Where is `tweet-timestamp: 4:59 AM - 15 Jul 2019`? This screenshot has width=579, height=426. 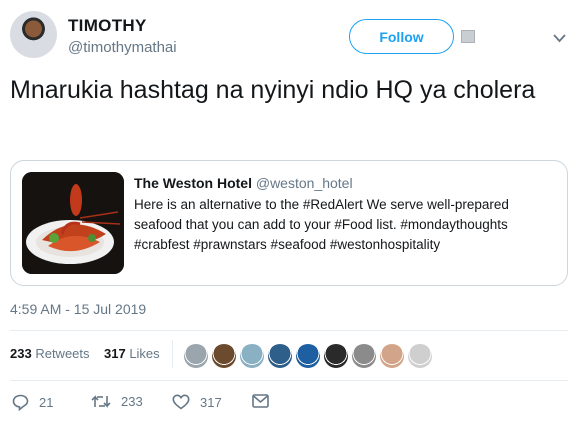
tweet-timestamp: 4:59 AM - 15 Jul 2019 is located at coordinates (78, 309).